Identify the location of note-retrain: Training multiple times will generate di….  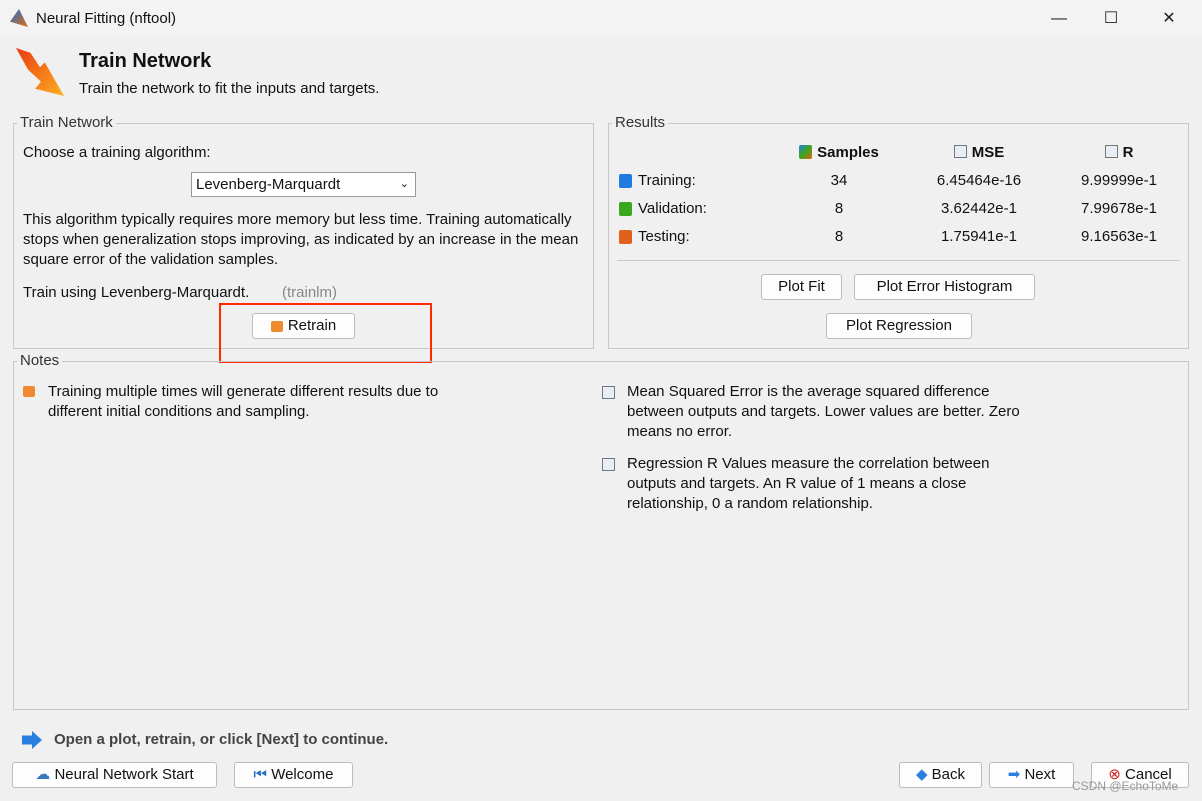
(243, 401).